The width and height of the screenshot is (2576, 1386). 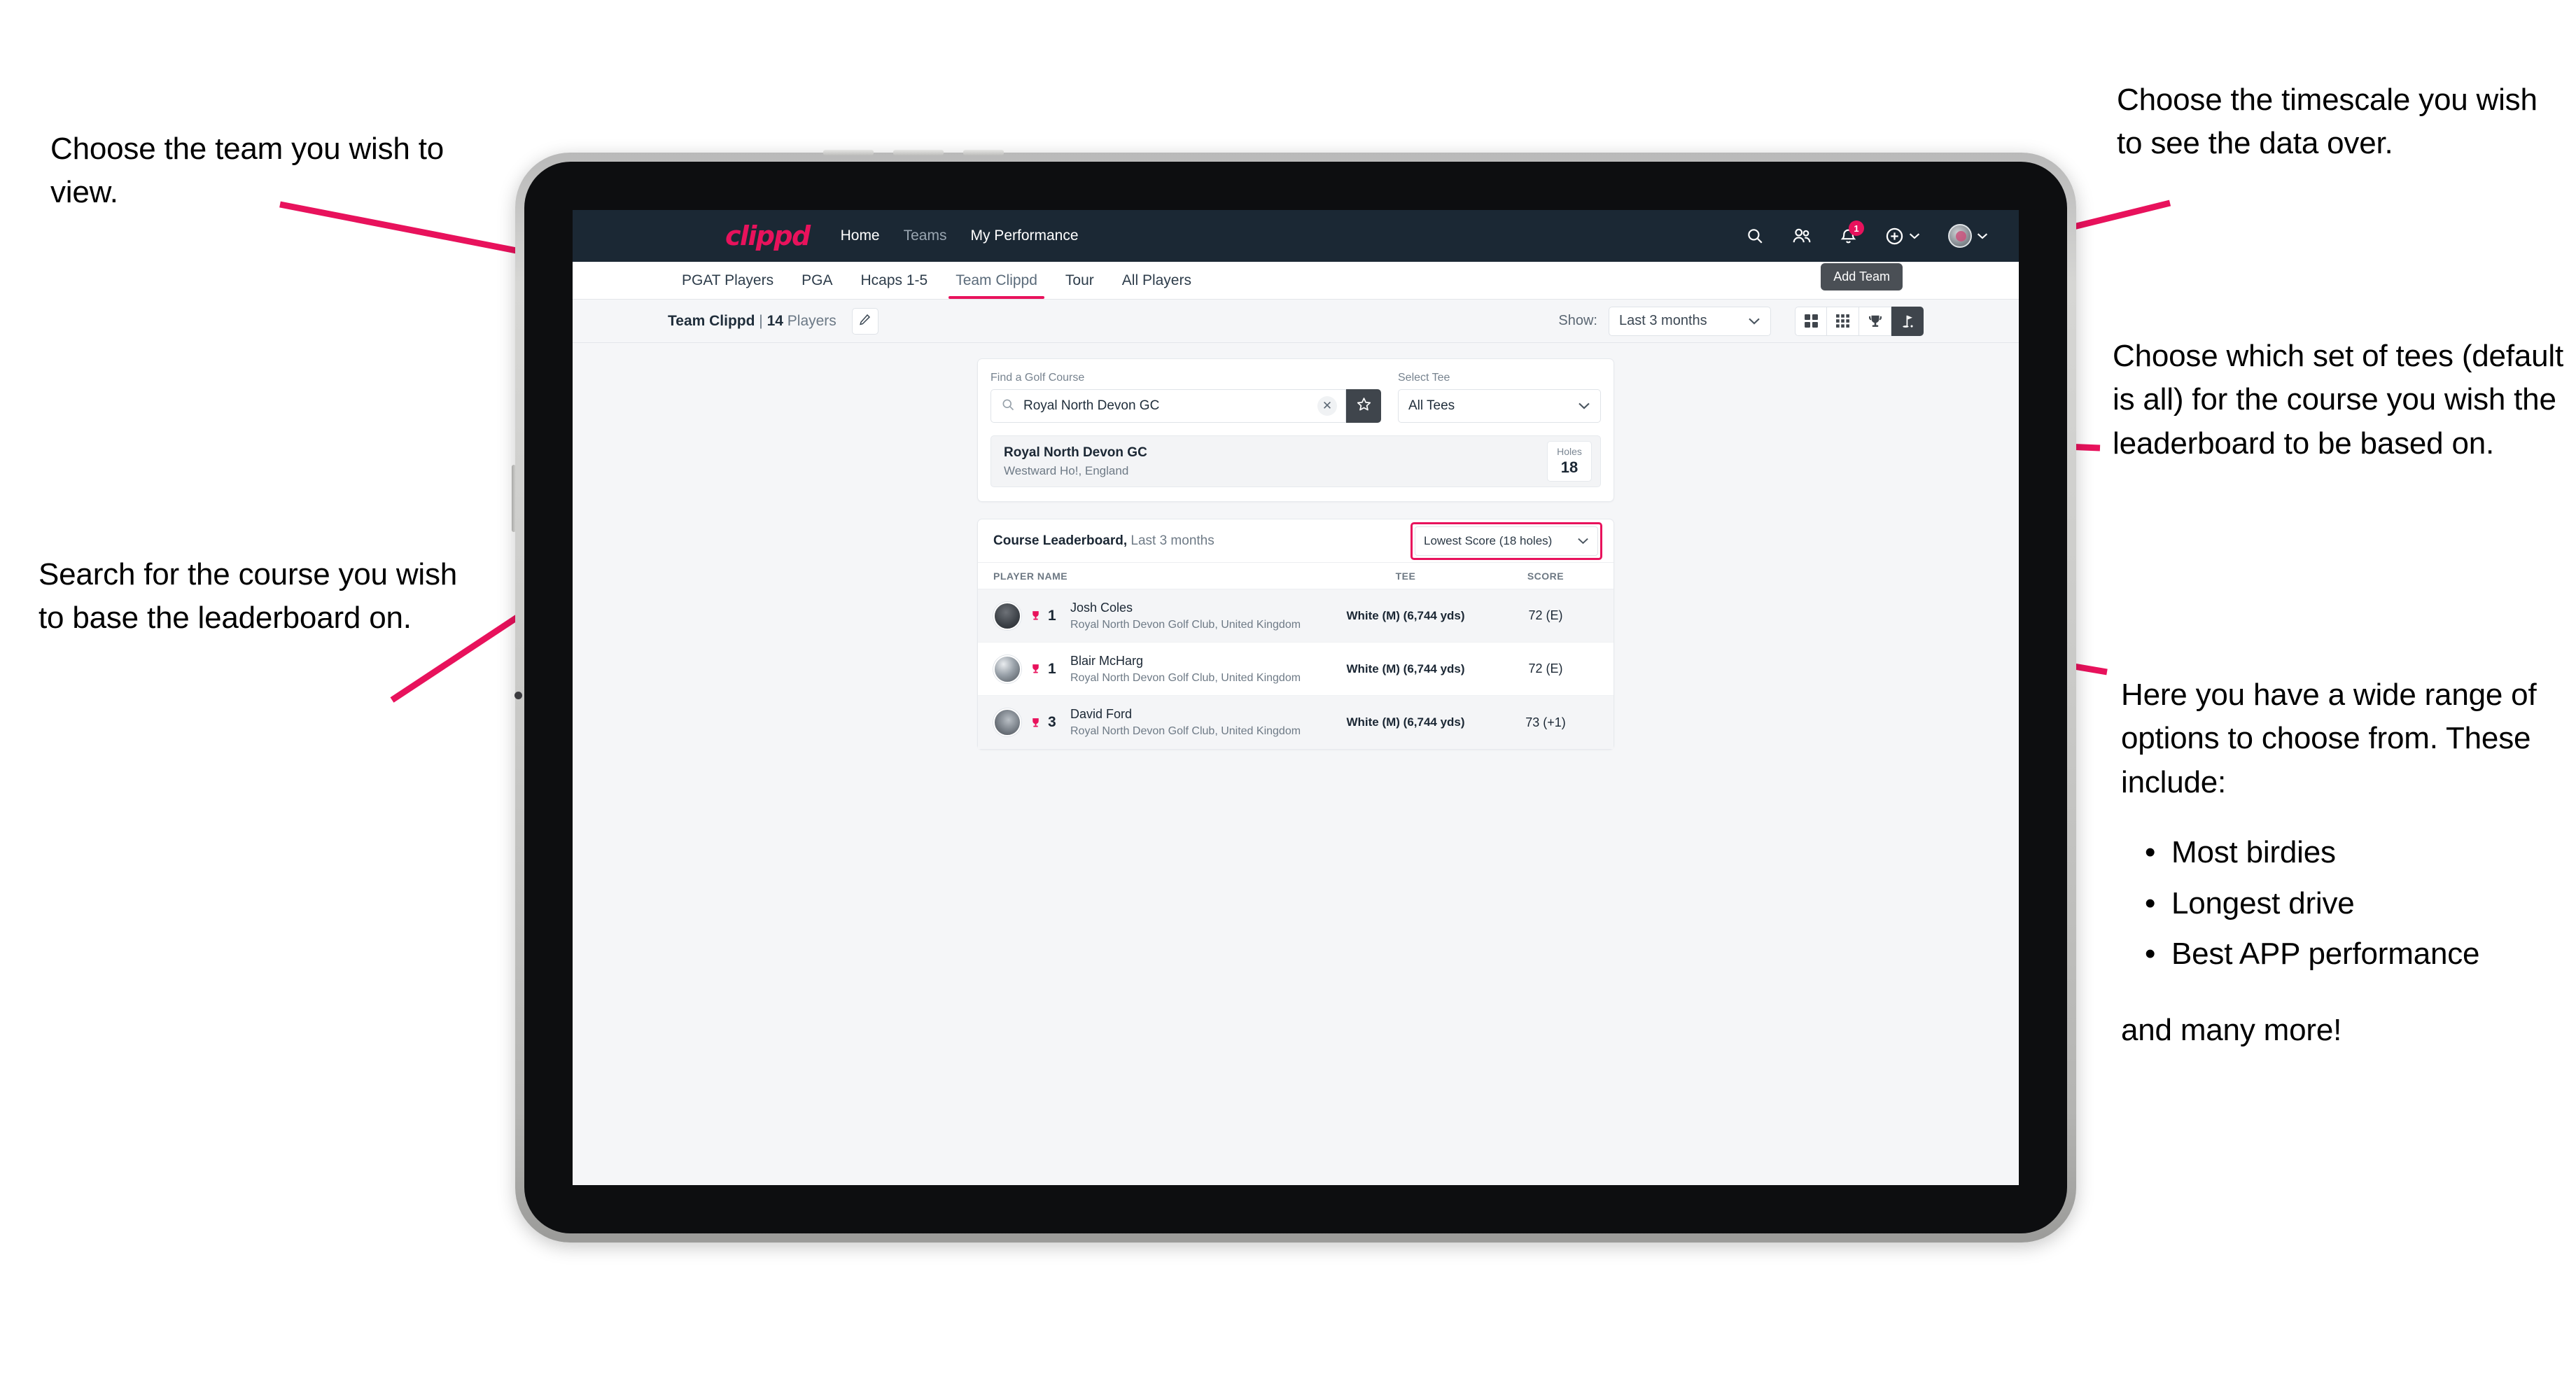 What do you see at coordinates (1907, 321) in the screenshot?
I see `course-view-button` at bounding box center [1907, 321].